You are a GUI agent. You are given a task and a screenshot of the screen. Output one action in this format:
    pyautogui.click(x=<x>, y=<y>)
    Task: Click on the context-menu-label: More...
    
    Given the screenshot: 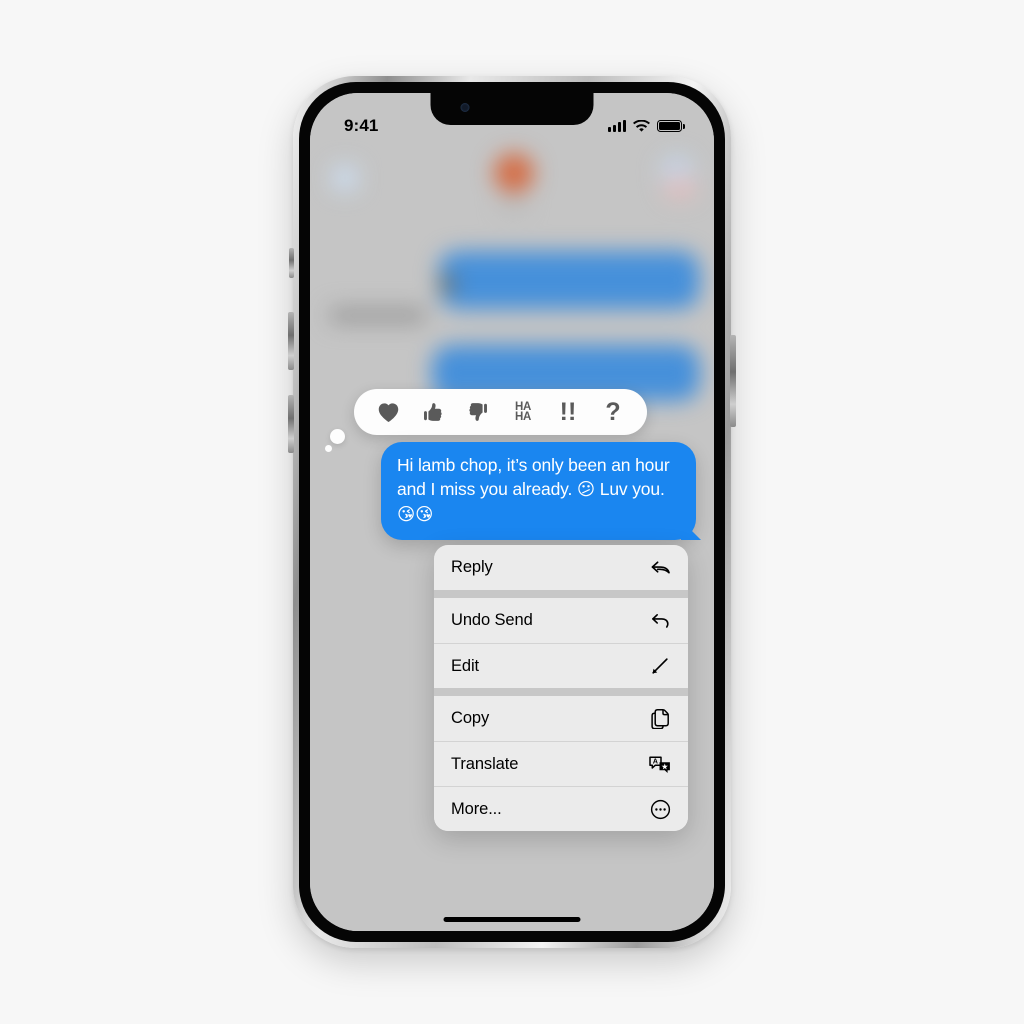 What is the action you would take?
    pyautogui.click(x=476, y=808)
    